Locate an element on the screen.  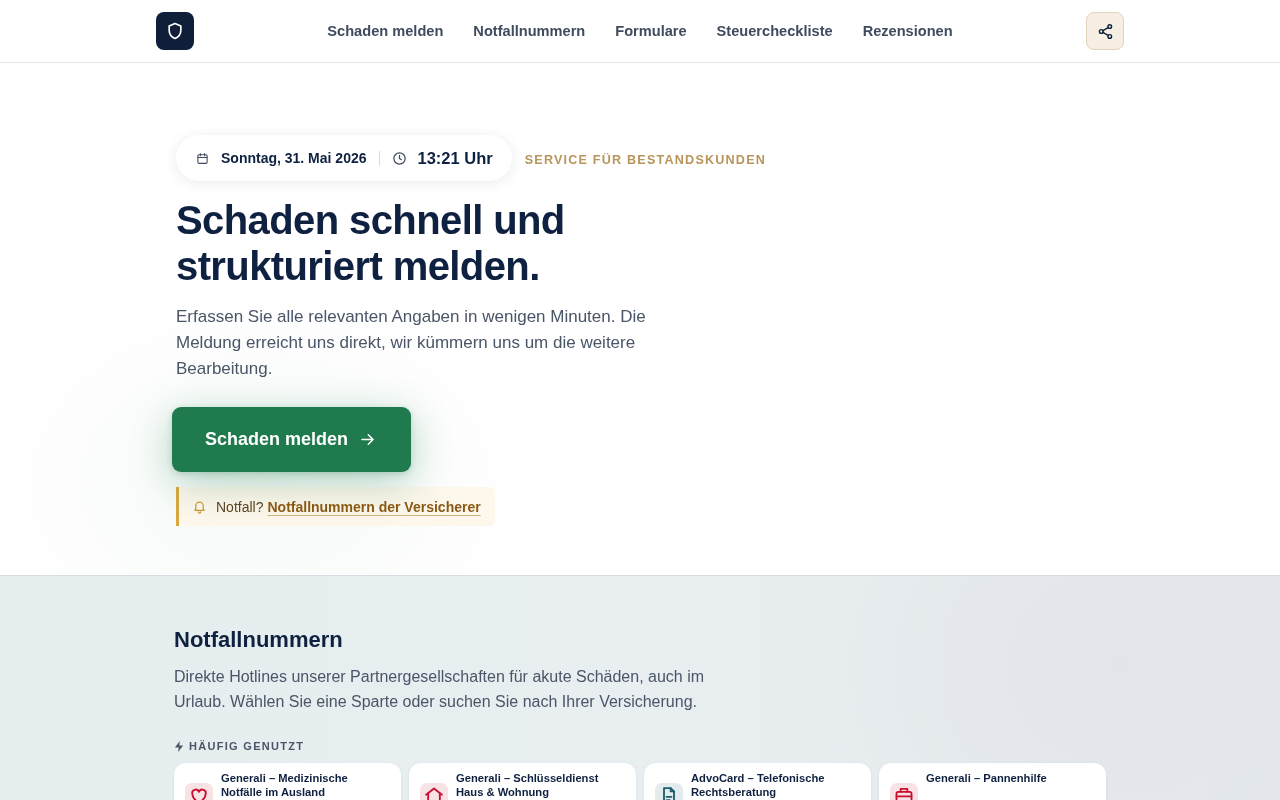
bell-icon is located at coordinates (199, 506).